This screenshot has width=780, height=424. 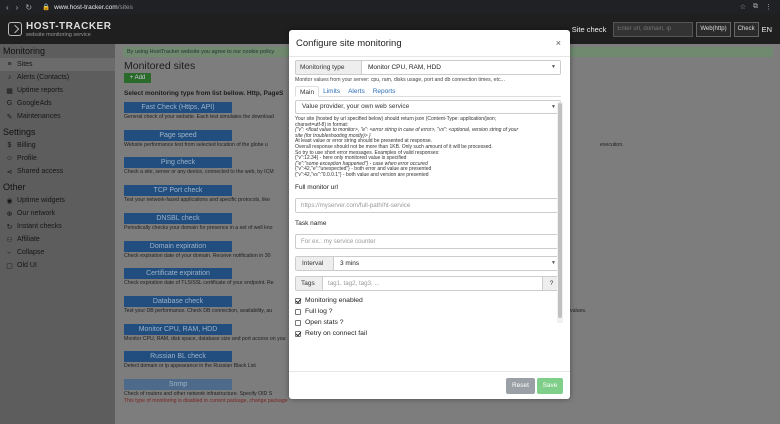 What do you see at coordinates (57, 213) in the screenshot?
I see `sidebar-item-our-network: ⊕ Our network` at bounding box center [57, 213].